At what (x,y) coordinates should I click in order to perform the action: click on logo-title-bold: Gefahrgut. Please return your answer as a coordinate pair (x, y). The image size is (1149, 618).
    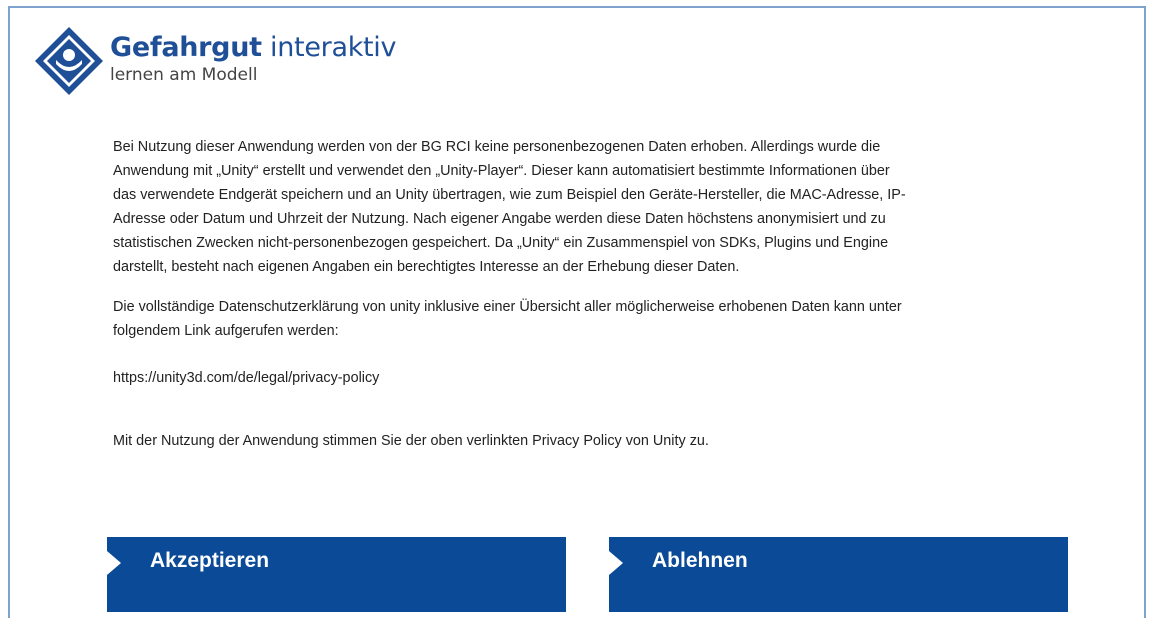
    Looking at the image, I should click on (186, 47).